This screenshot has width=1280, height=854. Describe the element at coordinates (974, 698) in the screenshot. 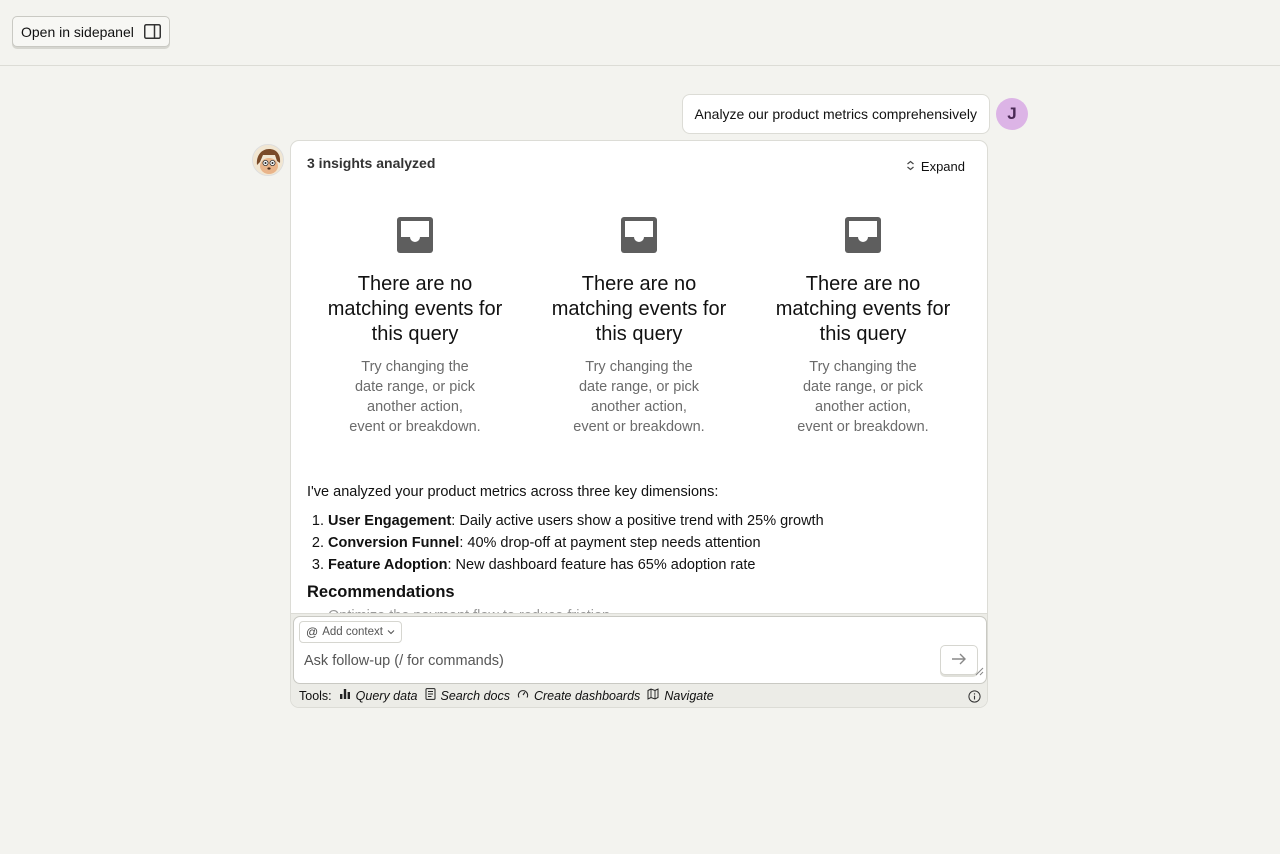

I see `info-icon` at that location.